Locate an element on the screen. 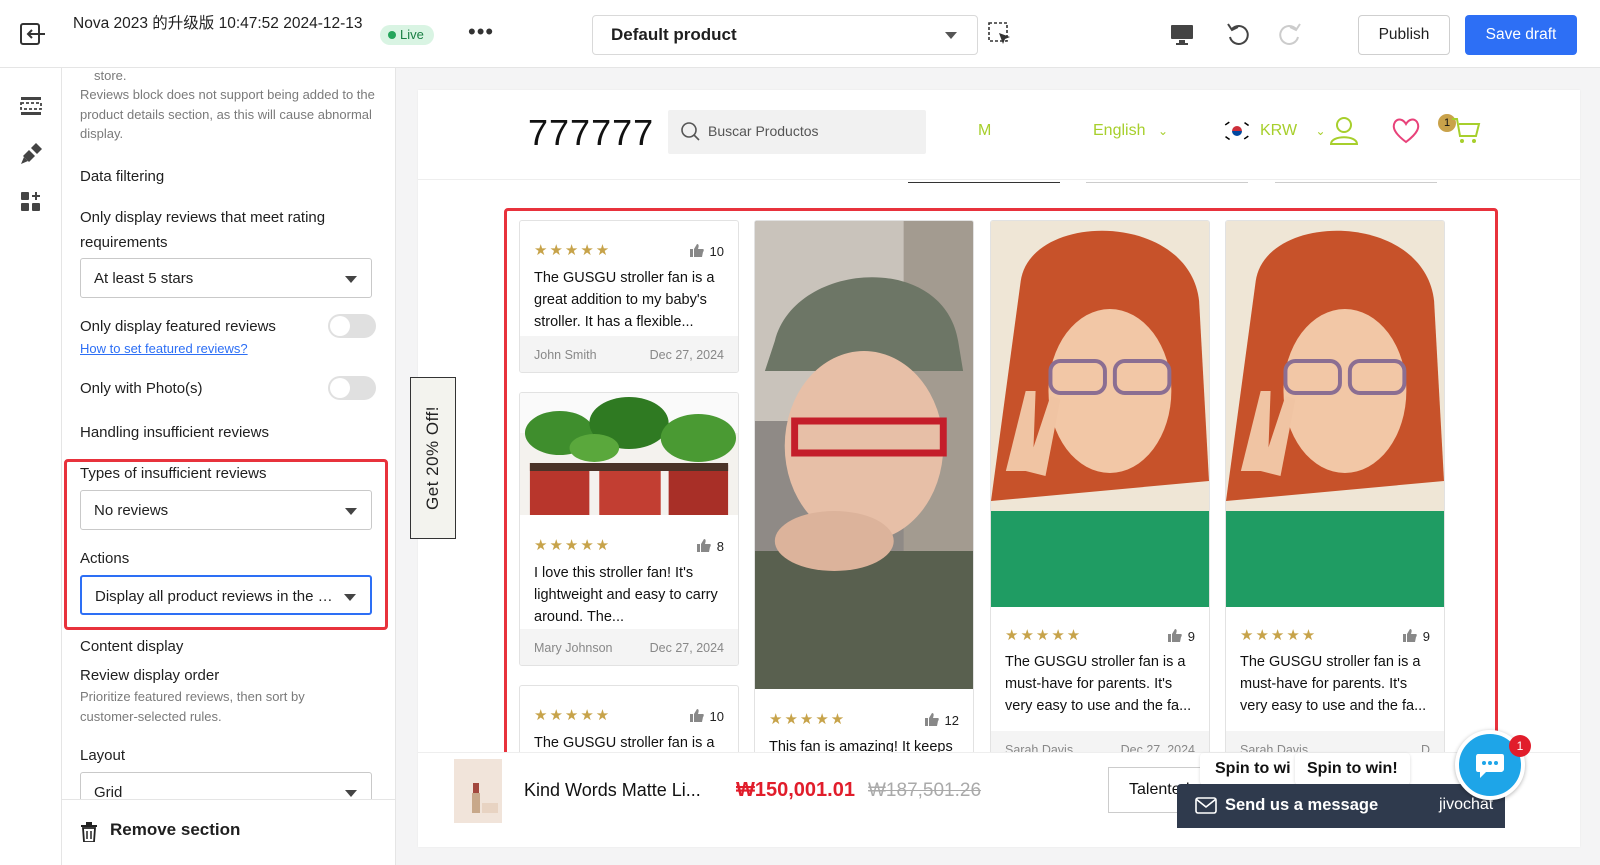 This screenshot has width=1600, height=865. search-placeholder: Buscar Productos is located at coordinates (763, 131).